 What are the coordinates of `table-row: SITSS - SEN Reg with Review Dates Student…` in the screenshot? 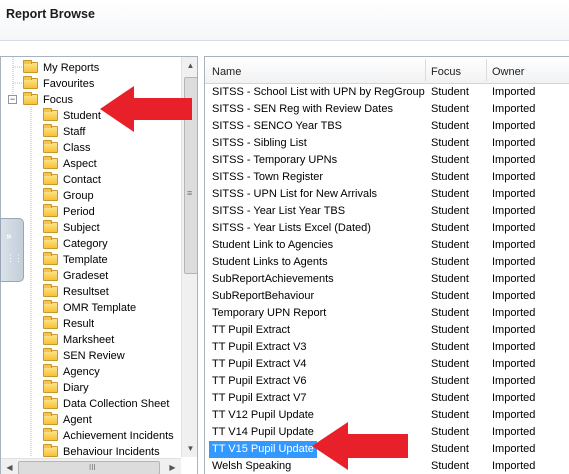 It's located at (387, 109).